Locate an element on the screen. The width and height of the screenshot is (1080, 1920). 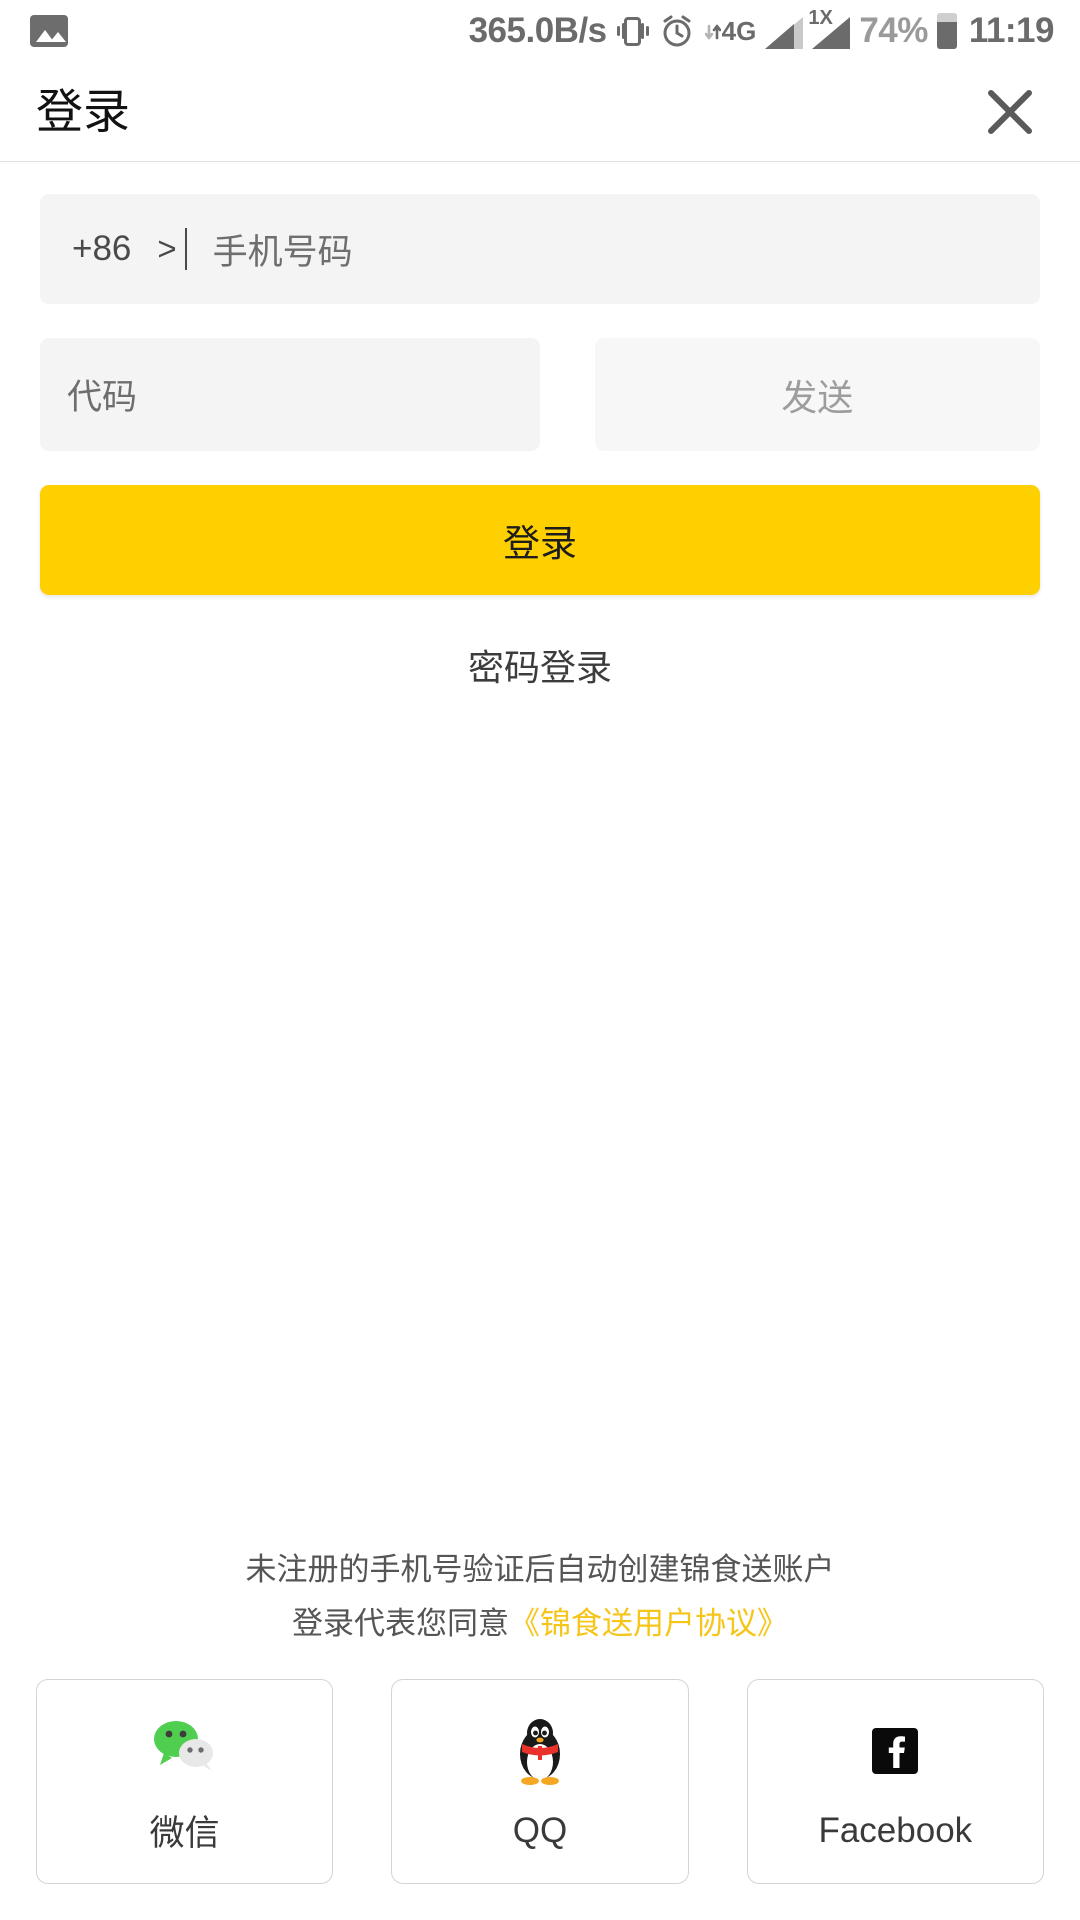
legal-line-1: 未注册的手机号验证后自动创建锦食送账户 is located at coordinates (540, 1569).